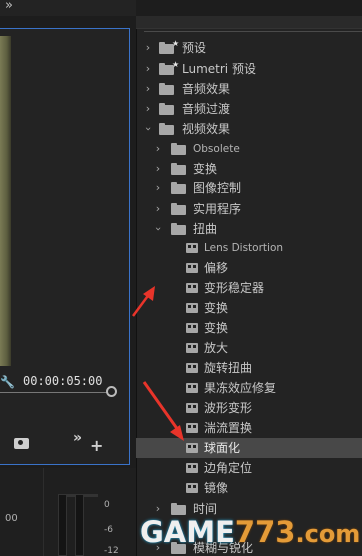  Describe the element at coordinates (79, 525) in the screenshot. I see `audio-meter-right` at that location.